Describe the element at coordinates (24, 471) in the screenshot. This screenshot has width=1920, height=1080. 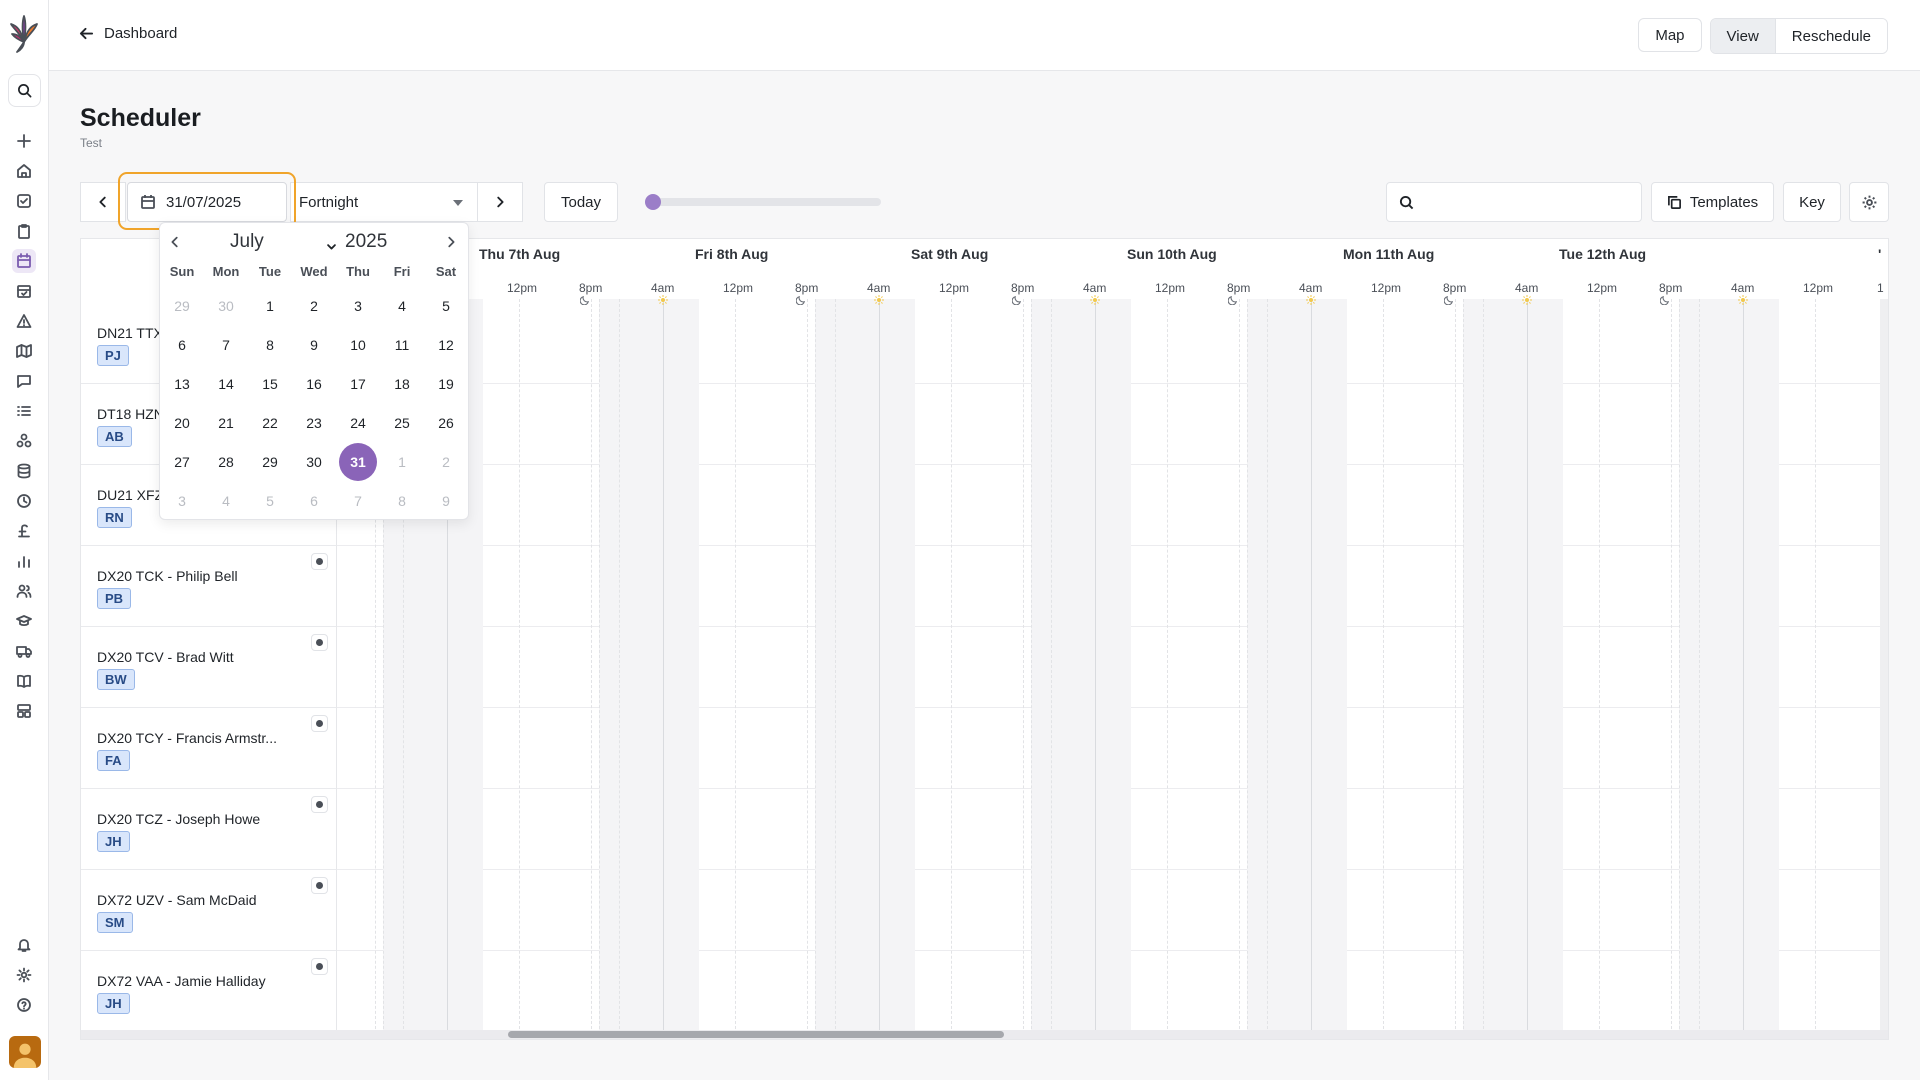
I see `sidebar-item-data` at that location.